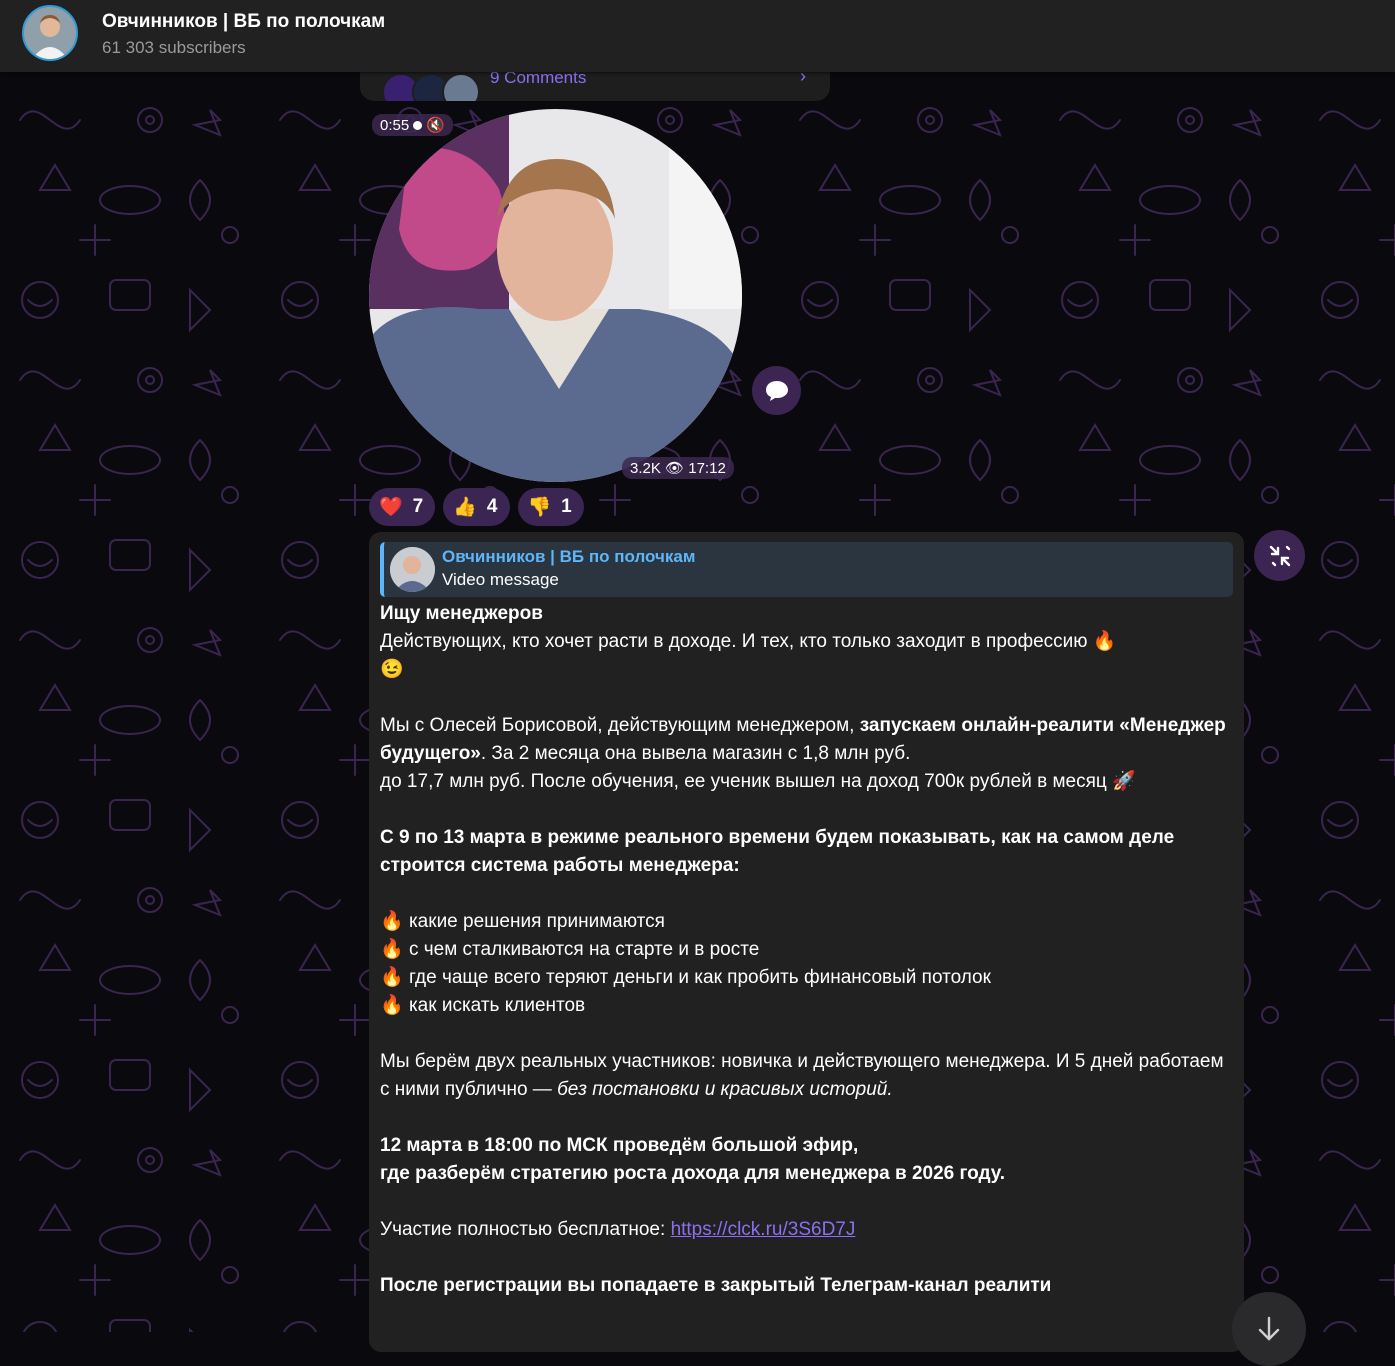 The image size is (1395, 1366). I want to click on bullet-item: 🔥 какие решения принимаются, so click(805, 922).